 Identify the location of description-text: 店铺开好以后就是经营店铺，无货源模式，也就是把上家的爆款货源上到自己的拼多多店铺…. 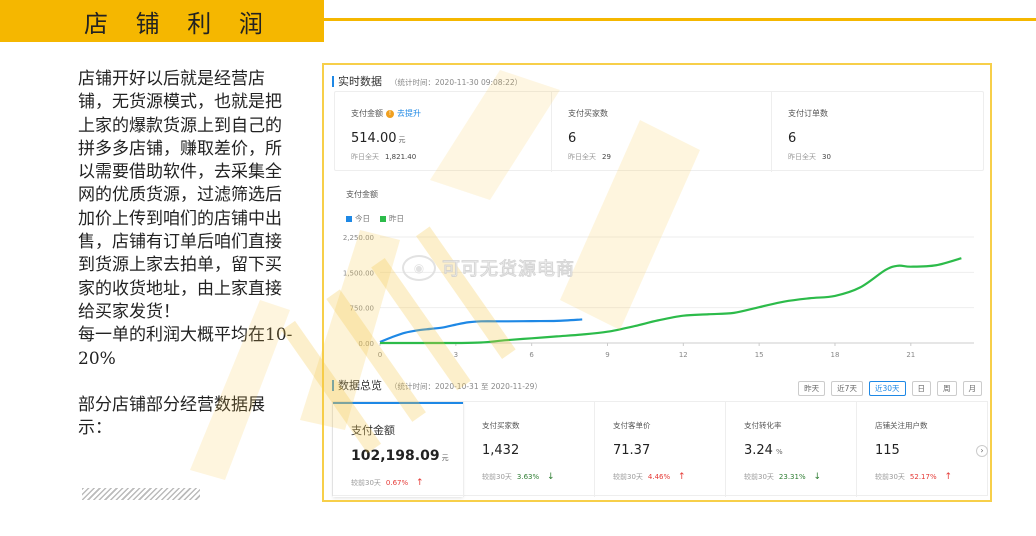
(188, 254).